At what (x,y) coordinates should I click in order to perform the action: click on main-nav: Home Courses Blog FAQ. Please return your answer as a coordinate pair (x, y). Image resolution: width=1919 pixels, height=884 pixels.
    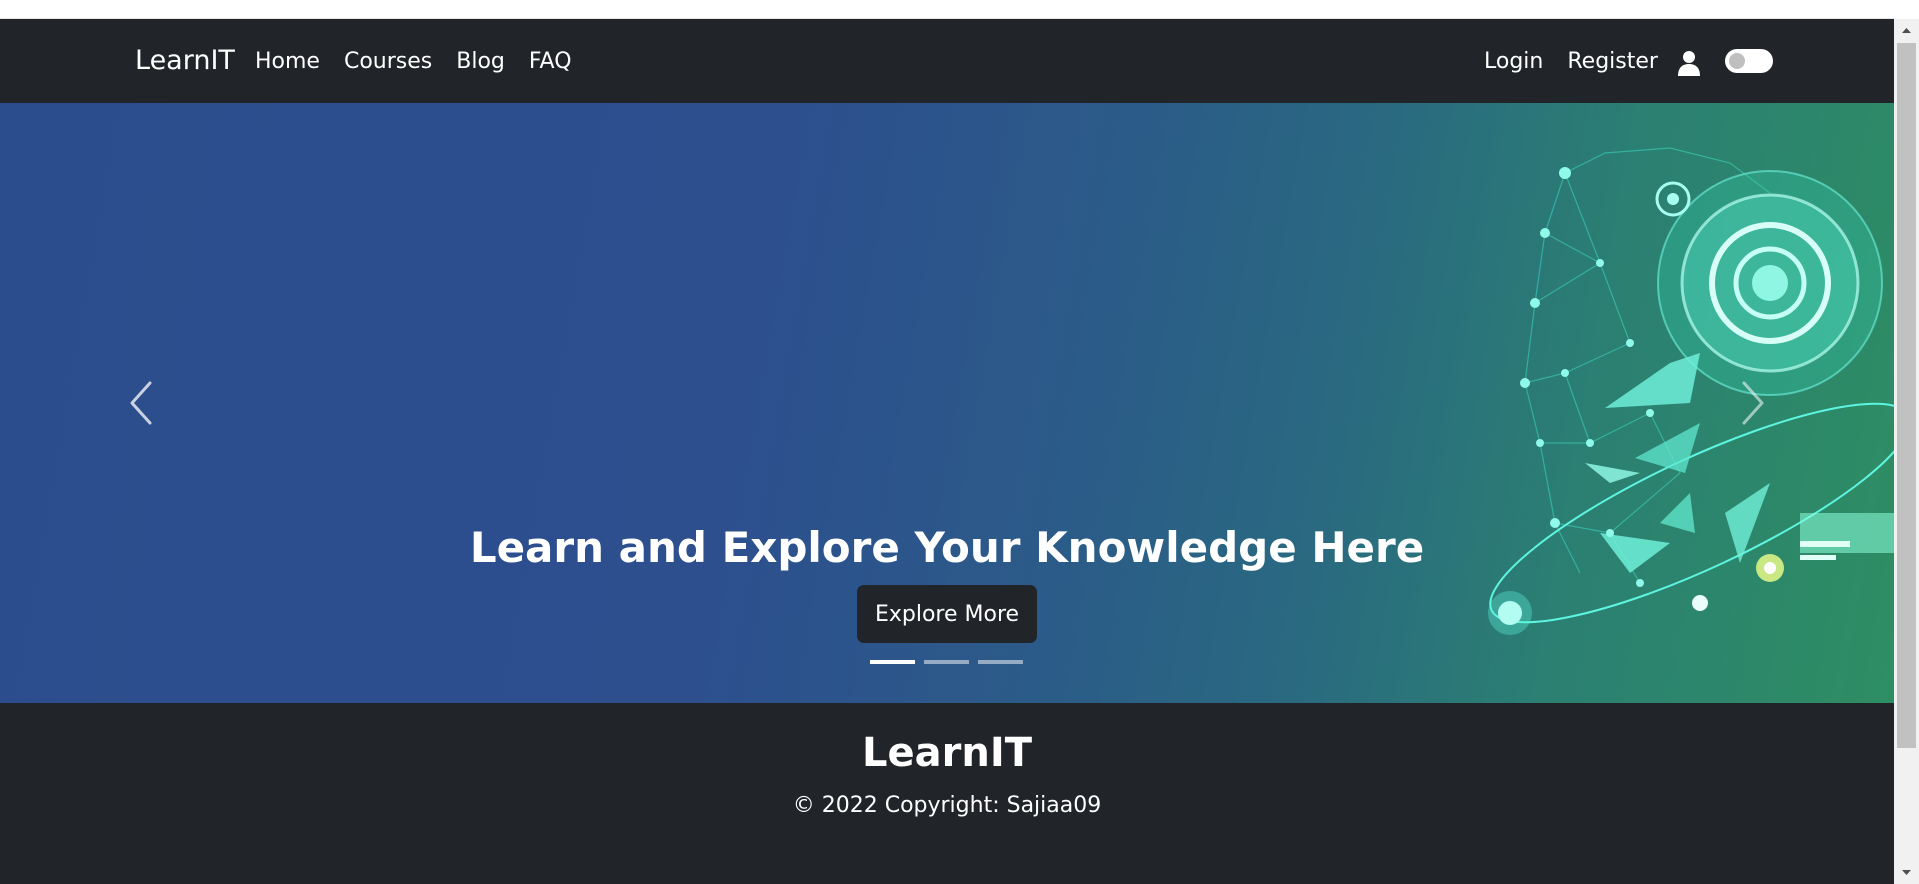
    Looking at the image, I should click on (413, 61).